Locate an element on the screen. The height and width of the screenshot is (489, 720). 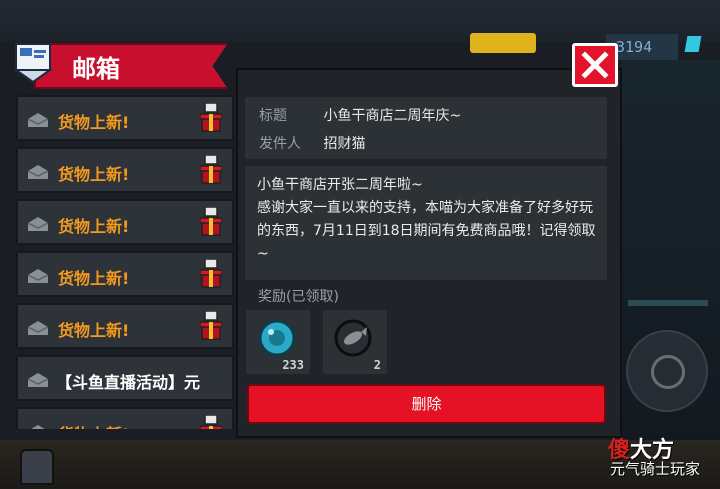
sender-value: 招财猫 is located at coordinates (344, 144).